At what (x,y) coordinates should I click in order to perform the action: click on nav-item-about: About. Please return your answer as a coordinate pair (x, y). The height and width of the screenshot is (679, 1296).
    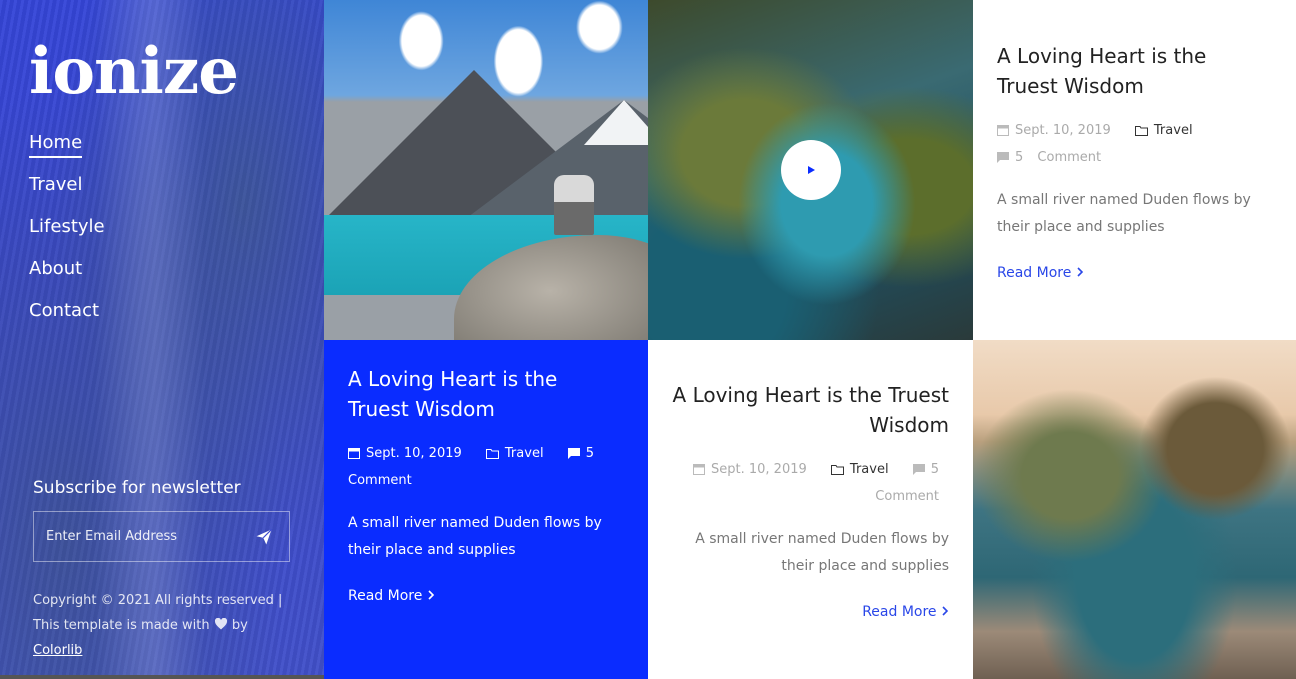
    Looking at the image, I should click on (55, 270).